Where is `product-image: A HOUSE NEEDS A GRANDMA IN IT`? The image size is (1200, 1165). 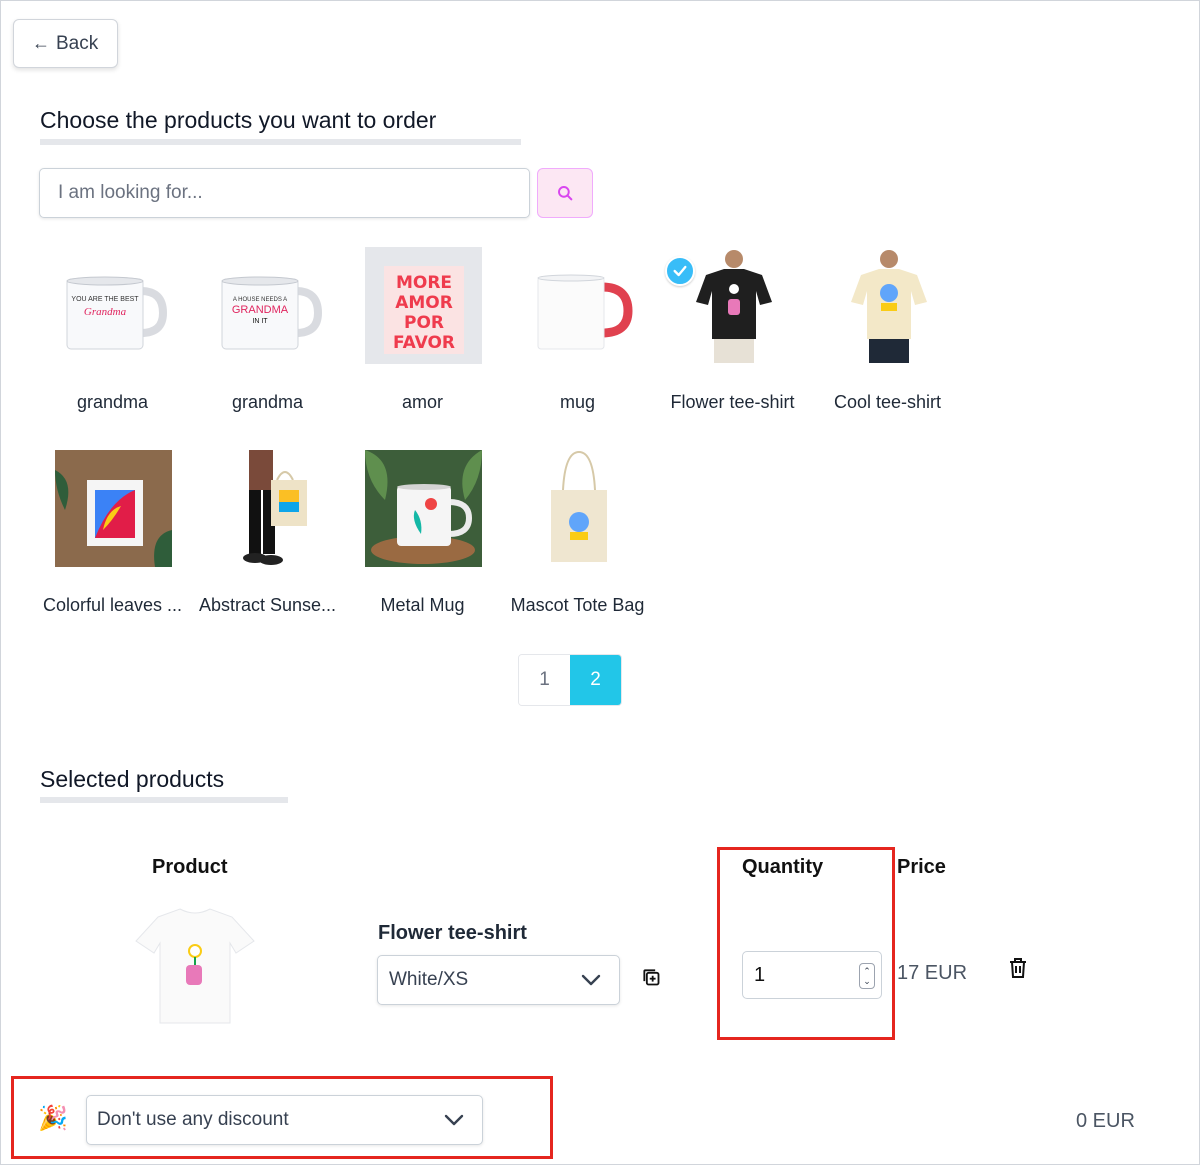 product-image: A HOUSE NEEDS A GRANDMA IN IT is located at coordinates (268, 305).